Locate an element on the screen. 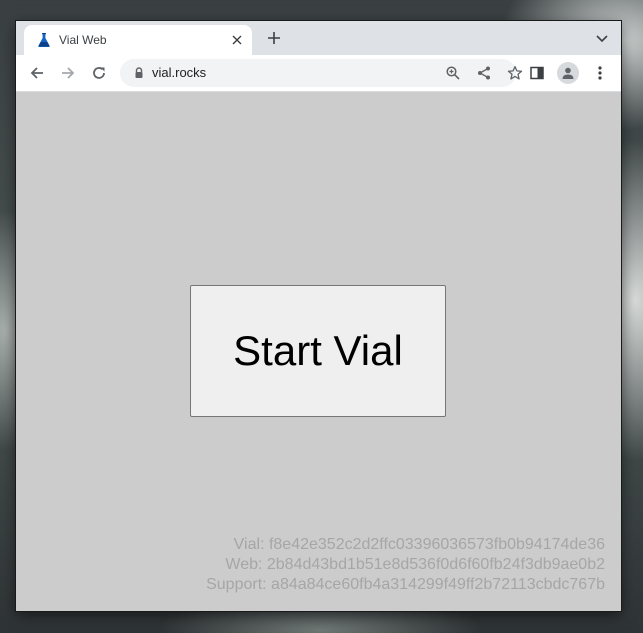  zoom-icon is located at coordinates (453, 73).